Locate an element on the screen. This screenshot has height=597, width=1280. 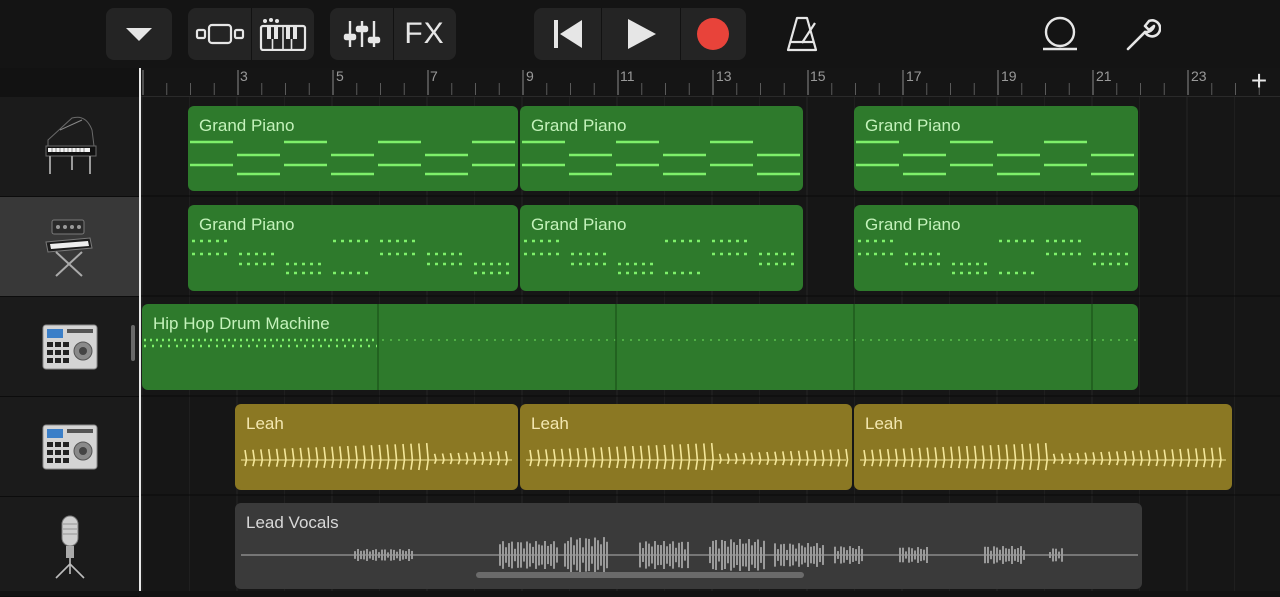
metronome-icon is located at coordinates (802, 34).